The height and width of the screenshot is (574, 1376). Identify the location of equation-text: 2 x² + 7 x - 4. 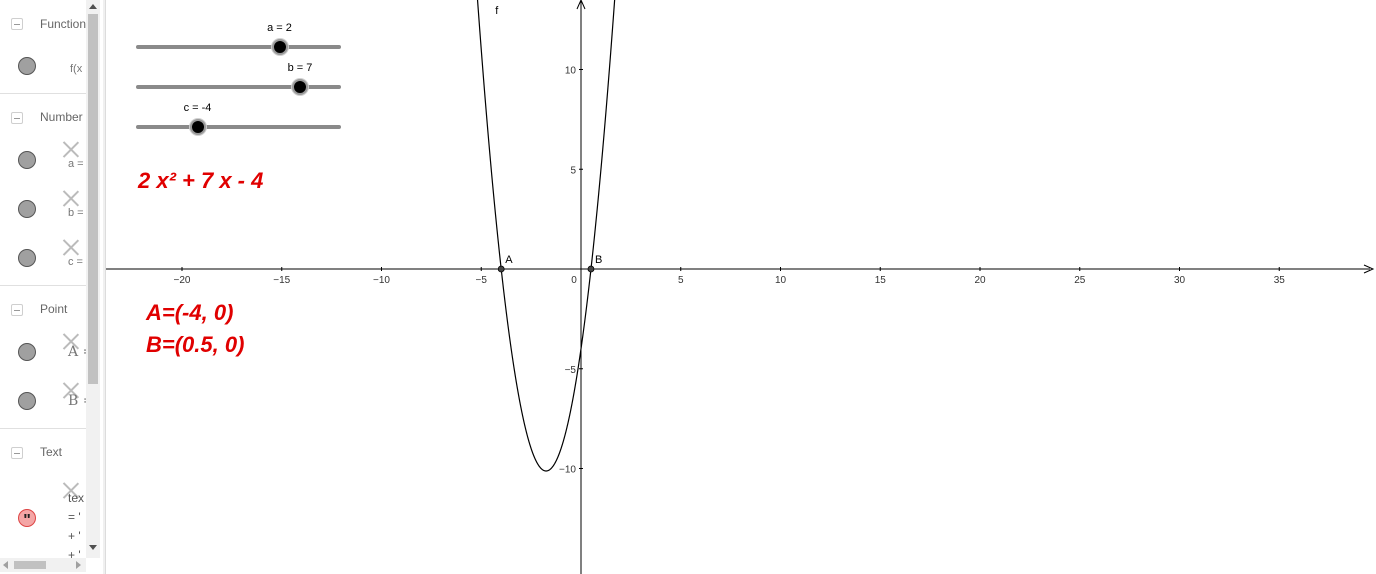
(200, 181).